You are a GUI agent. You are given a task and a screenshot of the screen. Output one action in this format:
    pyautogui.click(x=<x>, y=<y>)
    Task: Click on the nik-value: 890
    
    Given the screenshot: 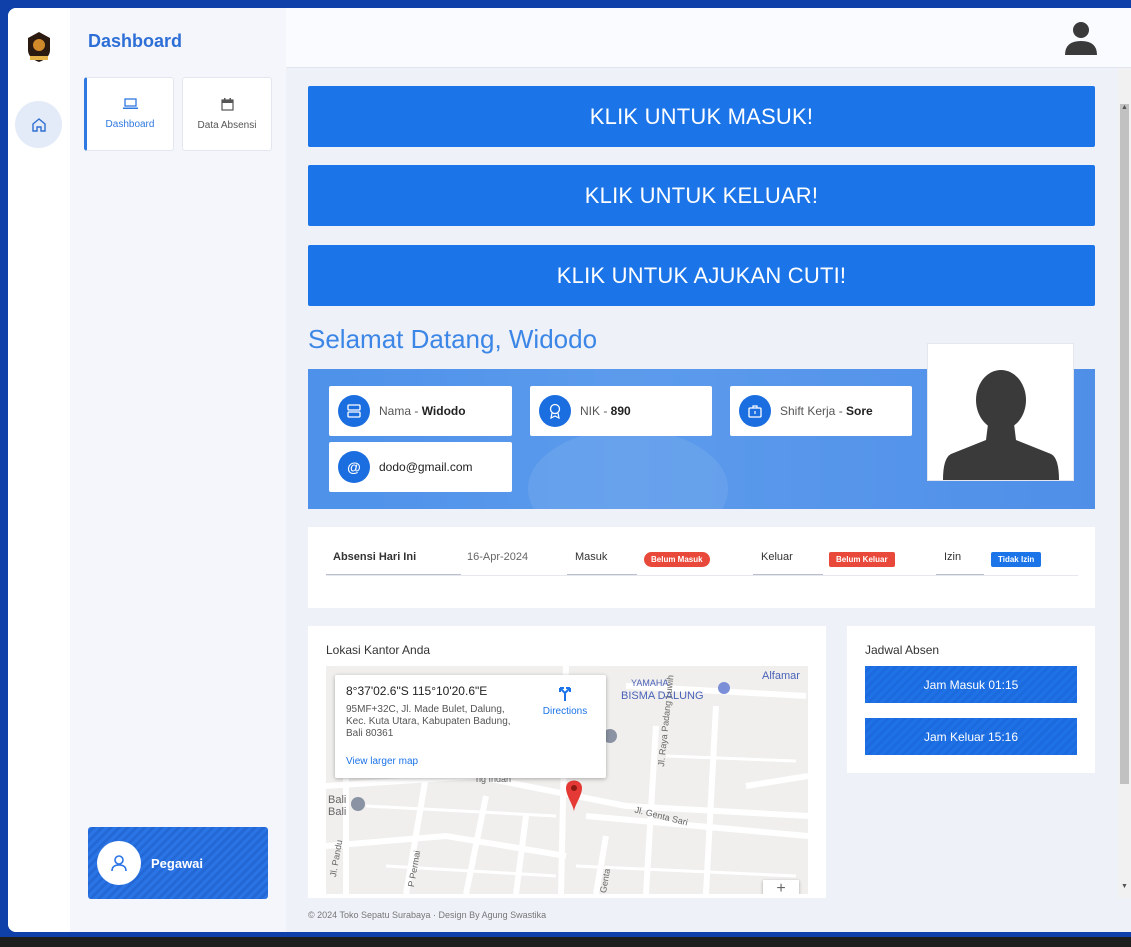 What is the action you would take?
    pyautogui.click(x=620, y=411)
    